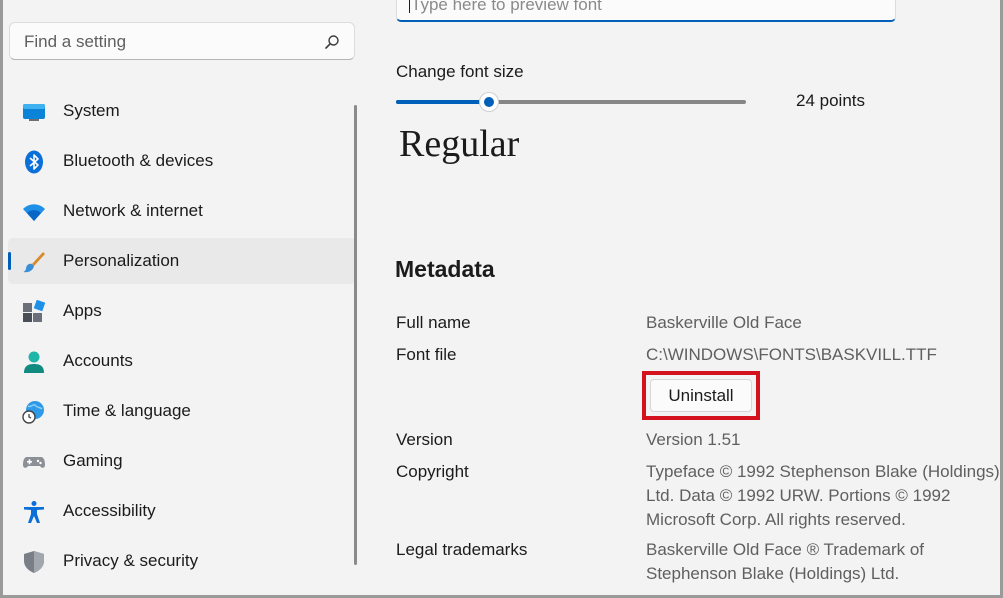 Image resolution: width=1003 pixels, height=598 pixels. What do you see at coordinates (182, 311) in the screenshot?
I see `sidebar-item-apps: Apps` at bounding box center [182, 311].